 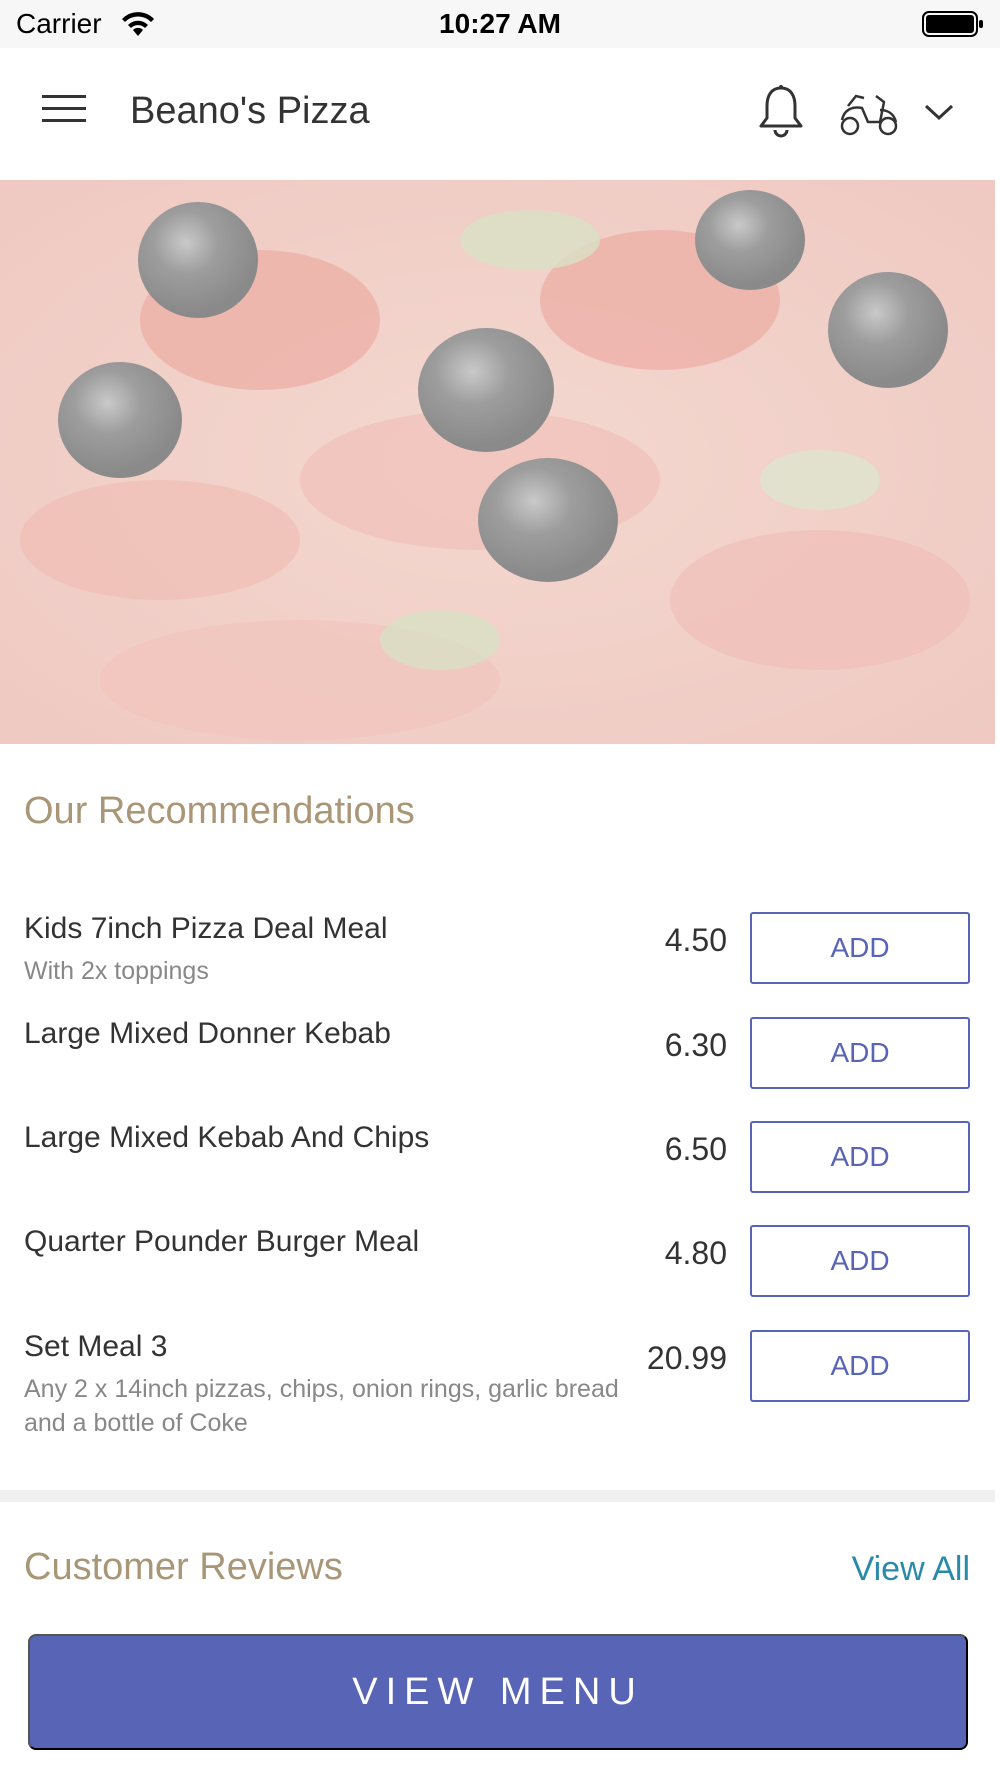 I want to click on item-name: Kids 7inch Pizza Deal Meal, so click(x=206, y=928).